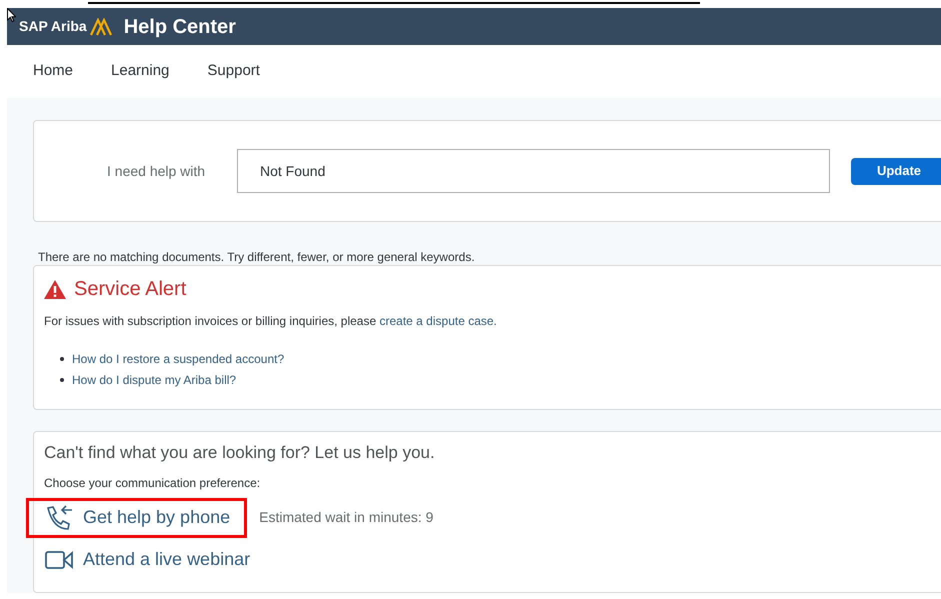  I want to click on brand-logo-text: SAP Ariba, so click(53, 26).